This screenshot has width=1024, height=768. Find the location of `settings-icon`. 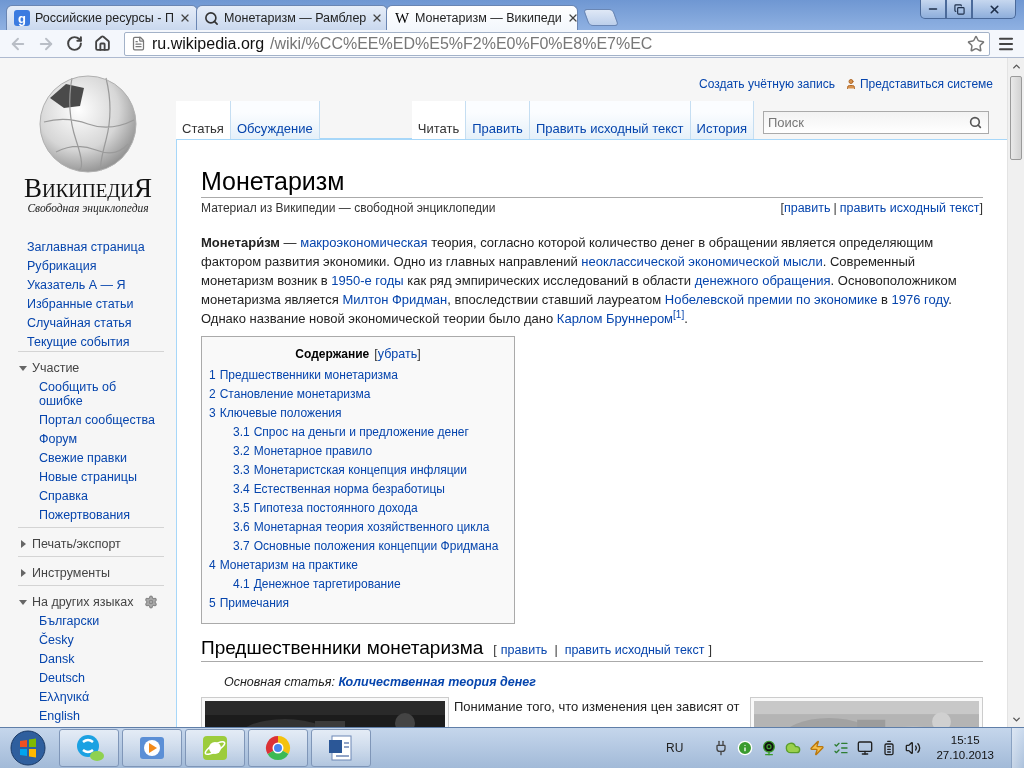

settings-icon is located at coordinates (150, 601).